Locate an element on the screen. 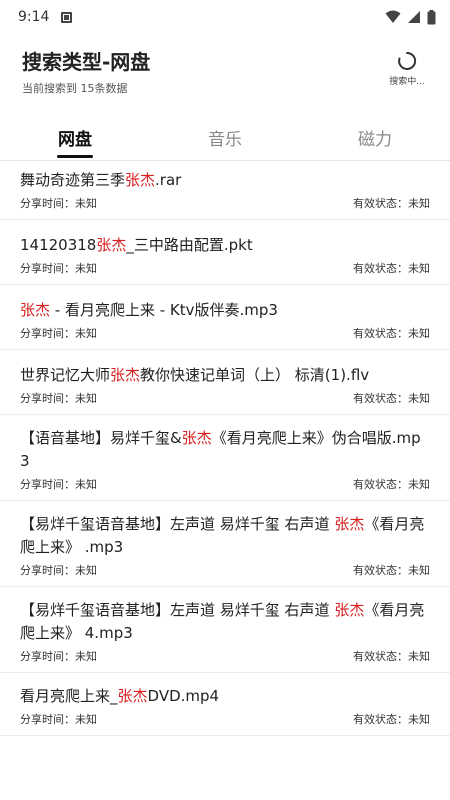  item-title: 14120318张杰_三中路由配置.pkt is located at coordinates (136, 245).